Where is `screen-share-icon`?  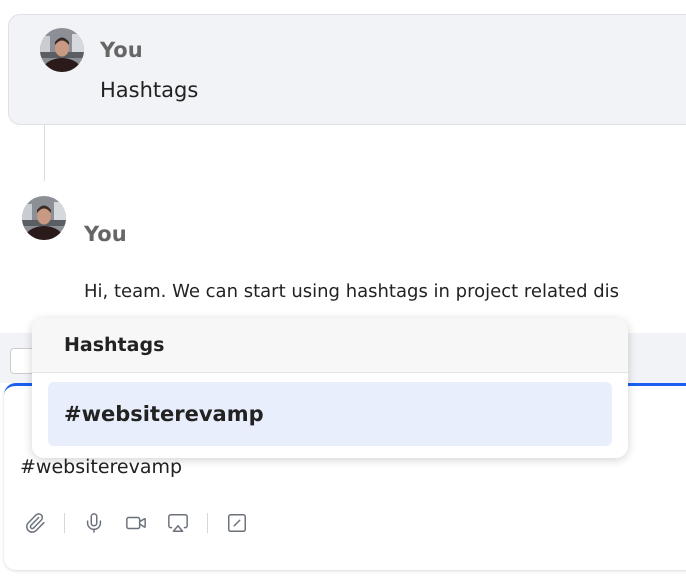
screen-share-icon is located at coordinates (178, 523).